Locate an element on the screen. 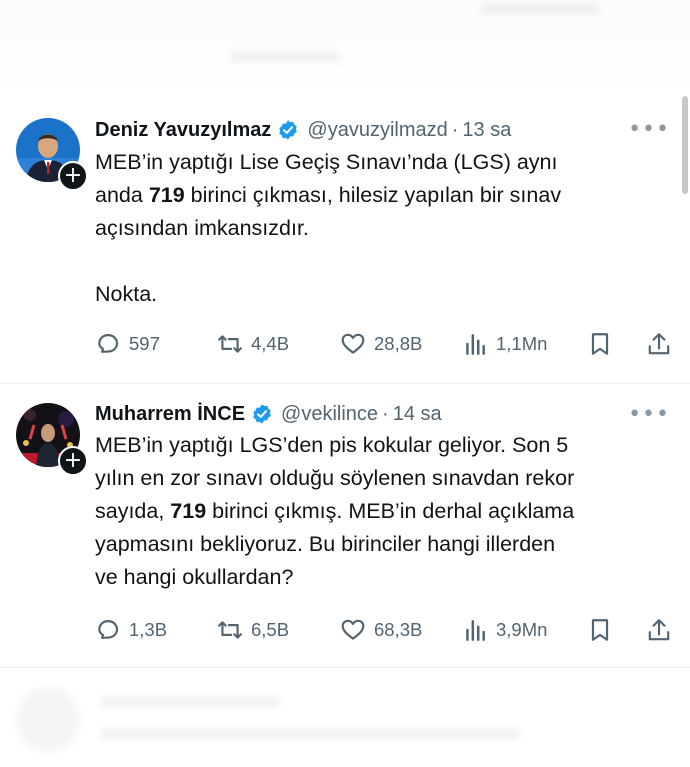 This screenshot has height=767, width=690. like-count: 68,3B is located at coordinates (398, 629).